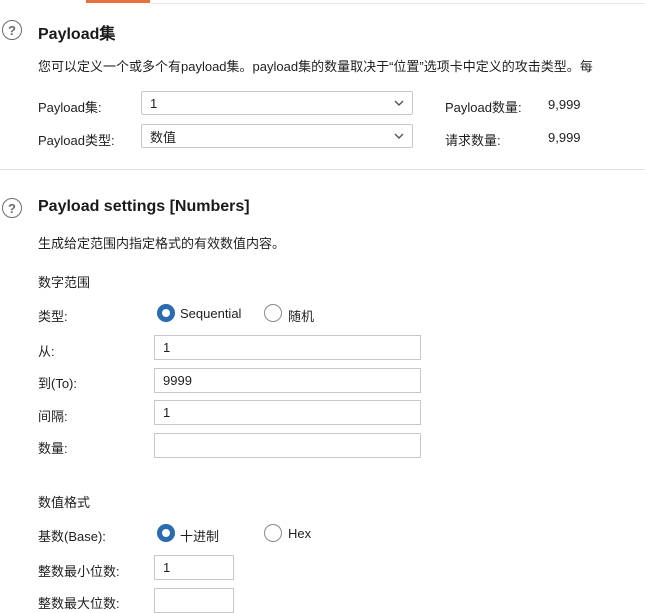 Image resolution: width=645 pixels, height=613 pixels. I want to click on payload-set-label: Payload集:, so click(70, 107).